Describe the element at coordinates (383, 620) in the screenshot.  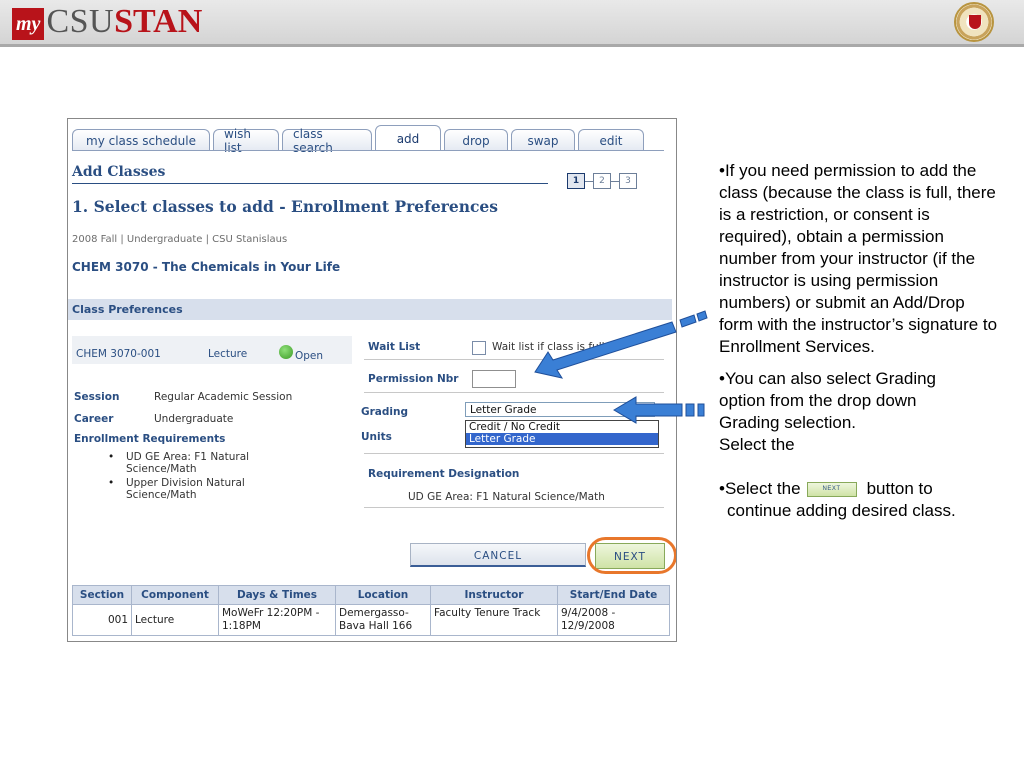
I see `cell-location: Demergasso-Bava Hall 166` at that location.